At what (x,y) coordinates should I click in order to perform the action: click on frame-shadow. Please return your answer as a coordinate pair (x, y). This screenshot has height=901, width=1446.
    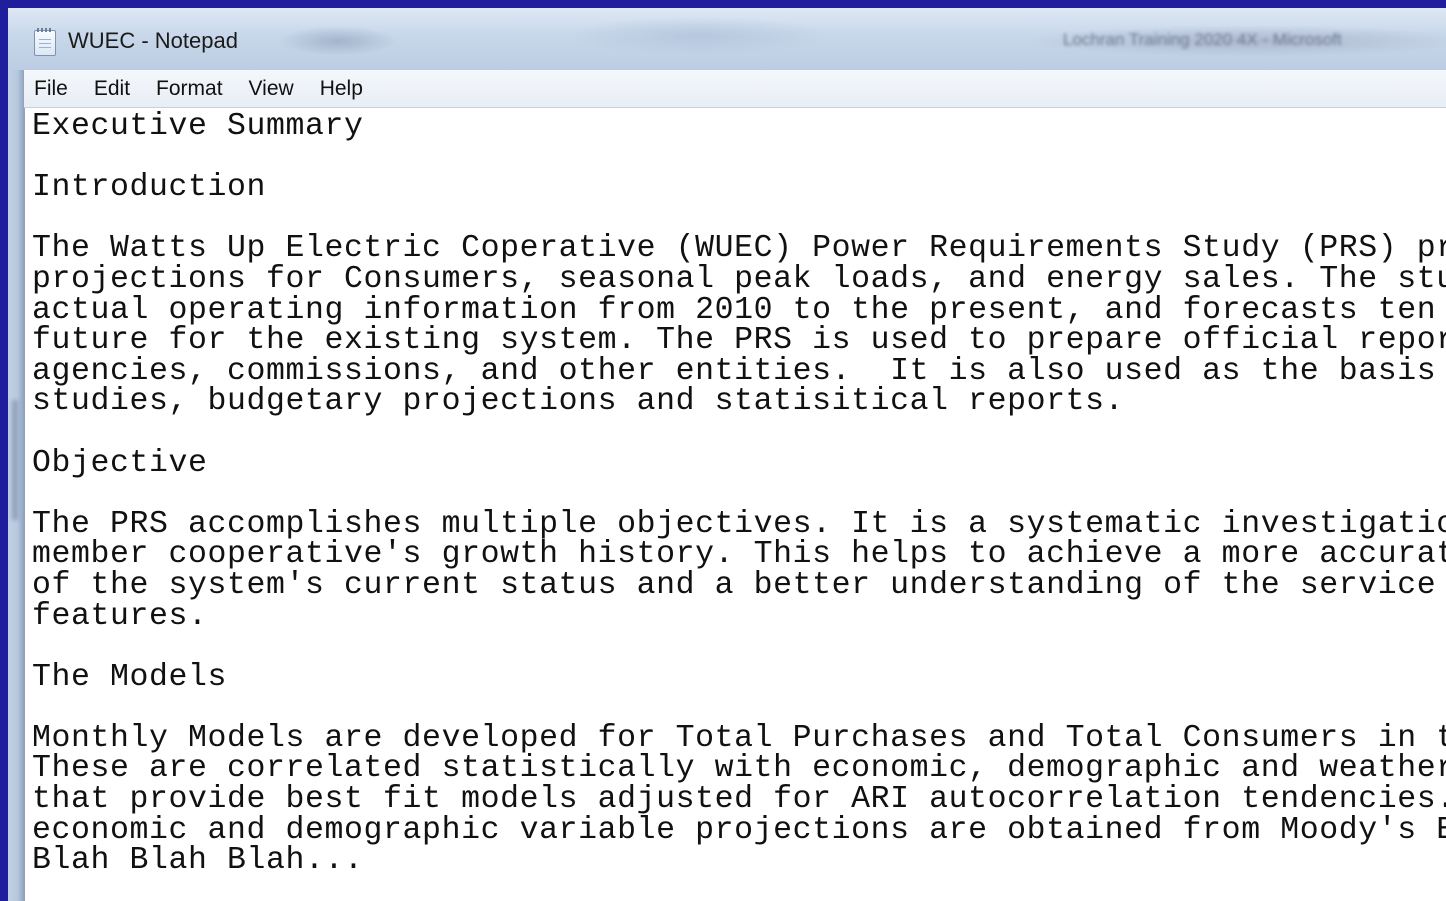
    Looking at the image, I should click on (15, 460).